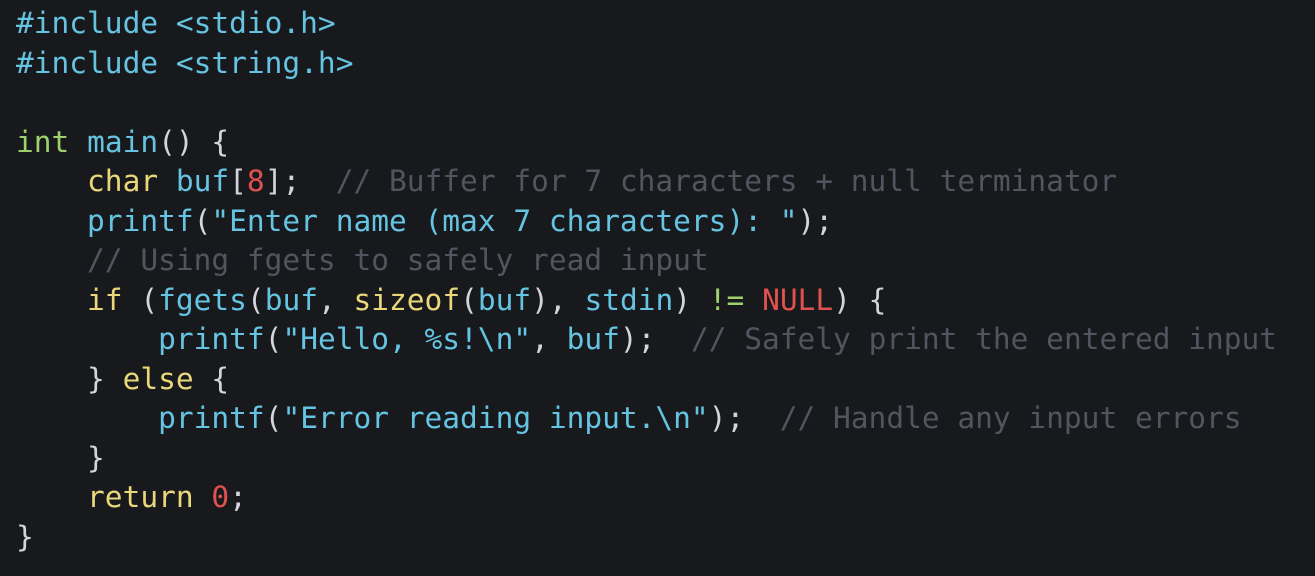 This screenshot has width=1315, height=576. Describe the element at coordinates (1010, 418) in the screenshot. I see `code-token-comment: // Handle any input errors` at that location.